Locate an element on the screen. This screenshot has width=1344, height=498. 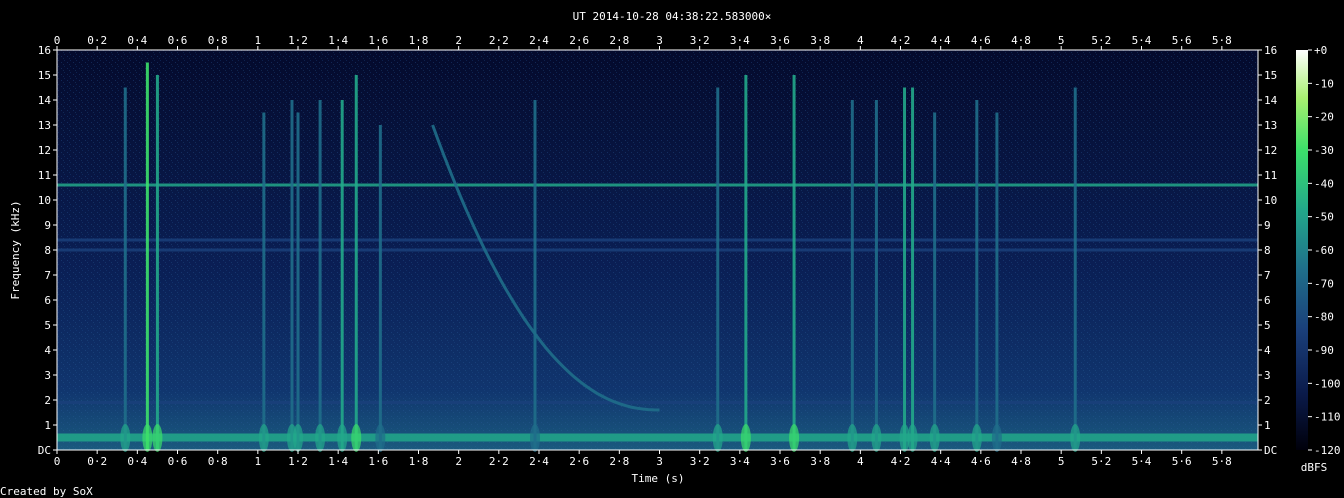
x-tick-label-bottom: 0·2 is located at coordinates (97, 461).